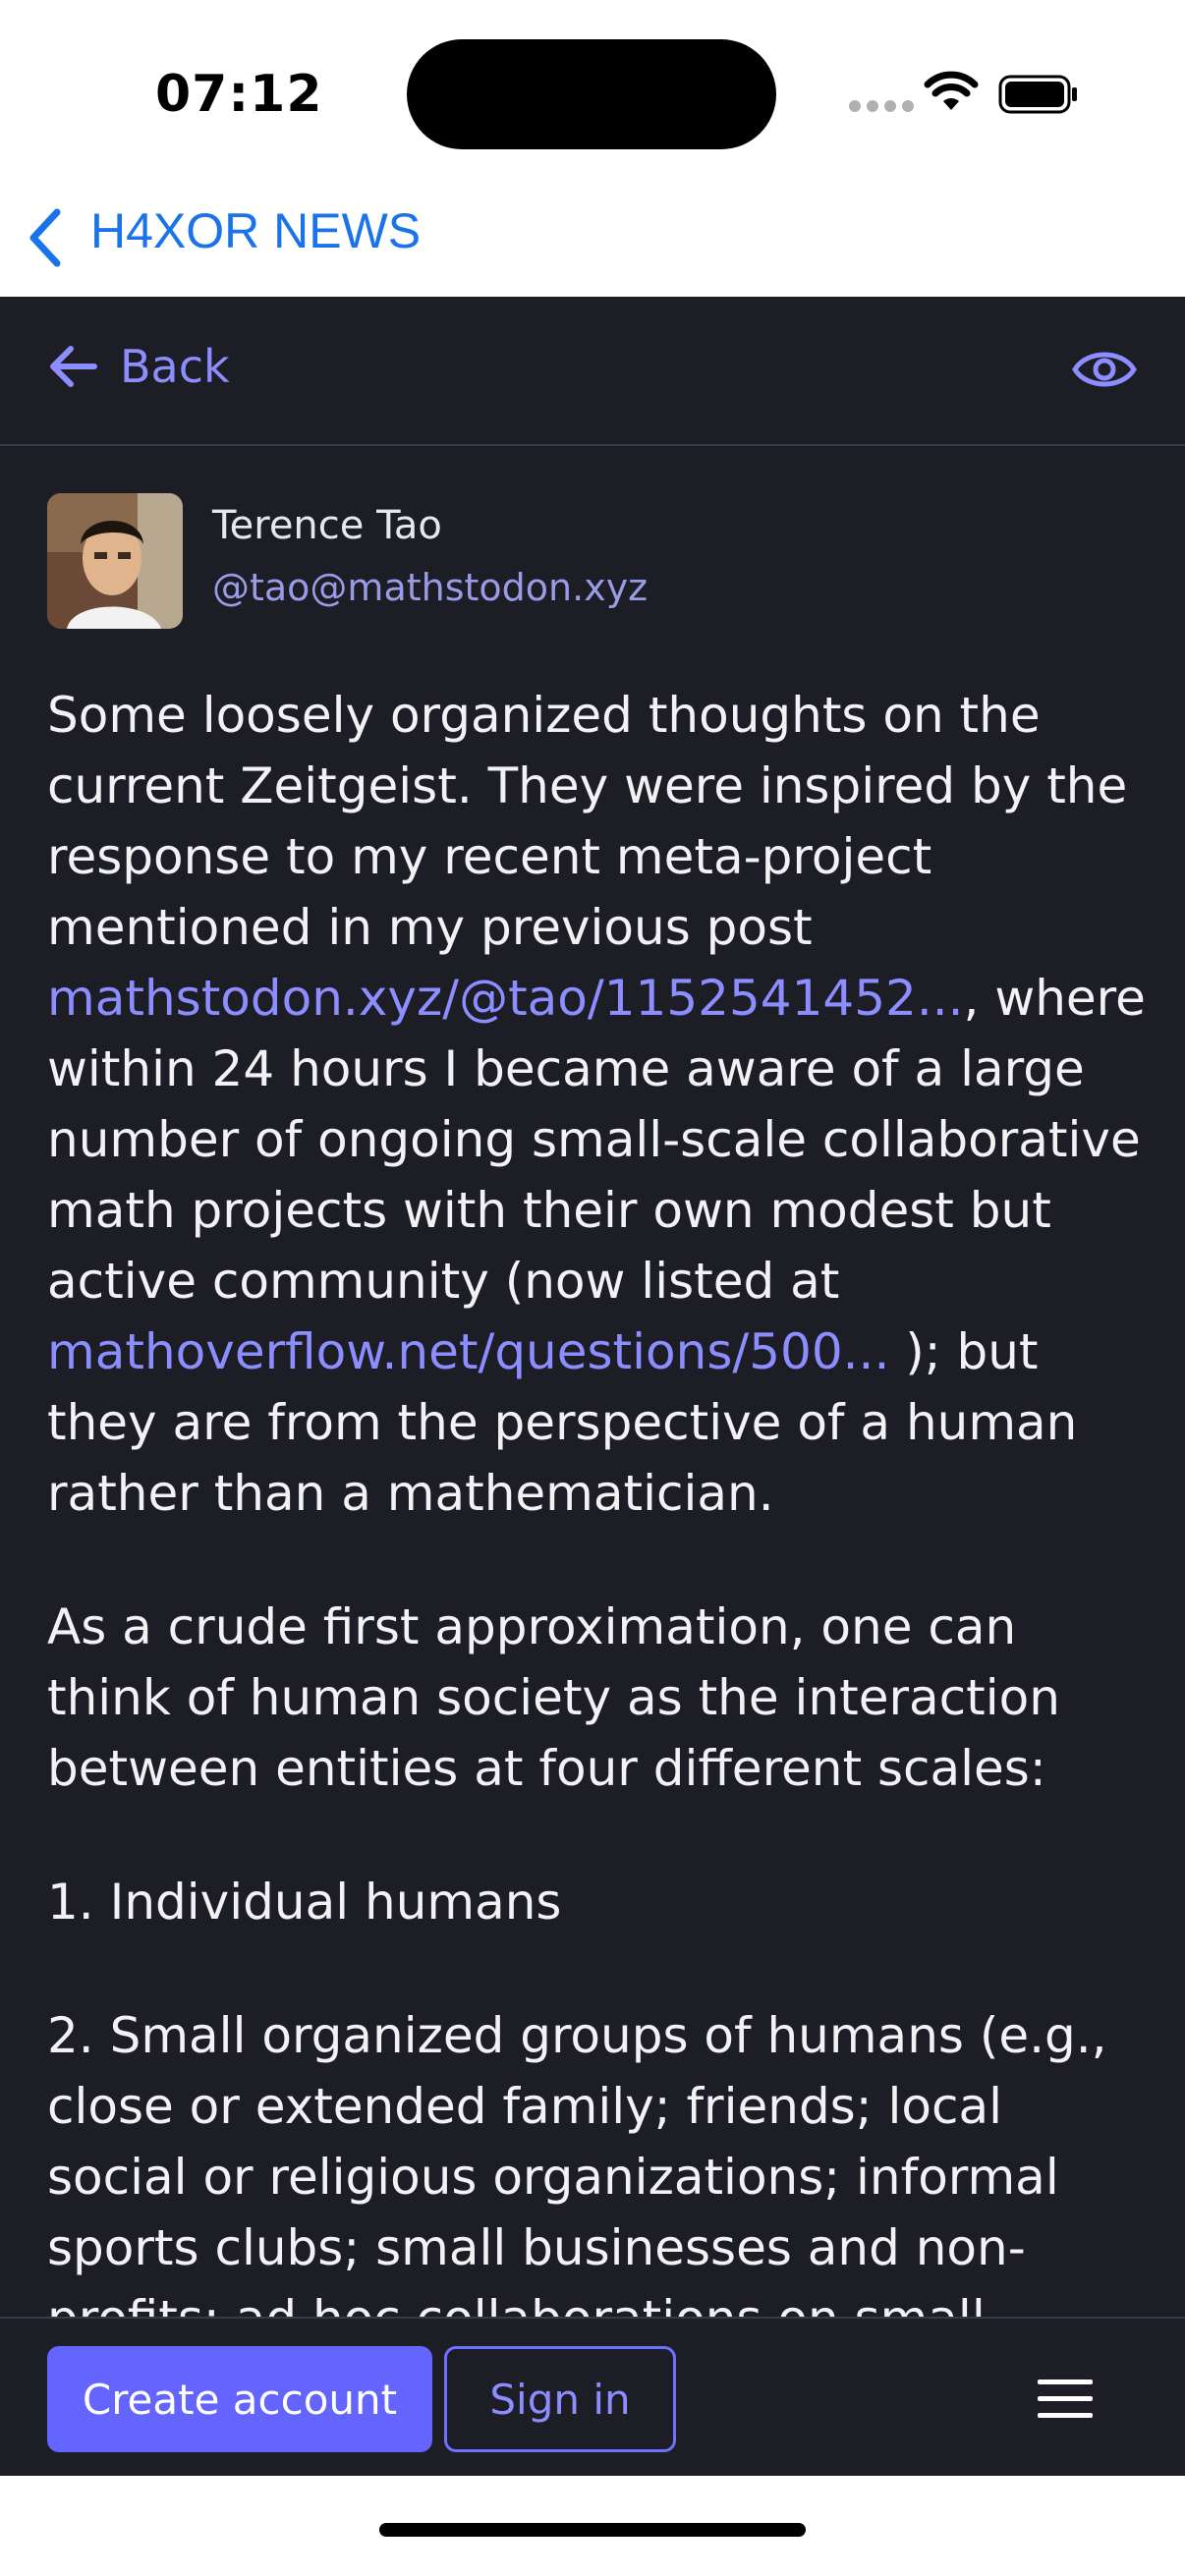 The height and width of the screenshot is (2576, 1185). What do you see at coordinates (256, 230) in the screenshot?
I see `browser-nav-title: H4XOR NEWS` at bounding box center [256, 230].